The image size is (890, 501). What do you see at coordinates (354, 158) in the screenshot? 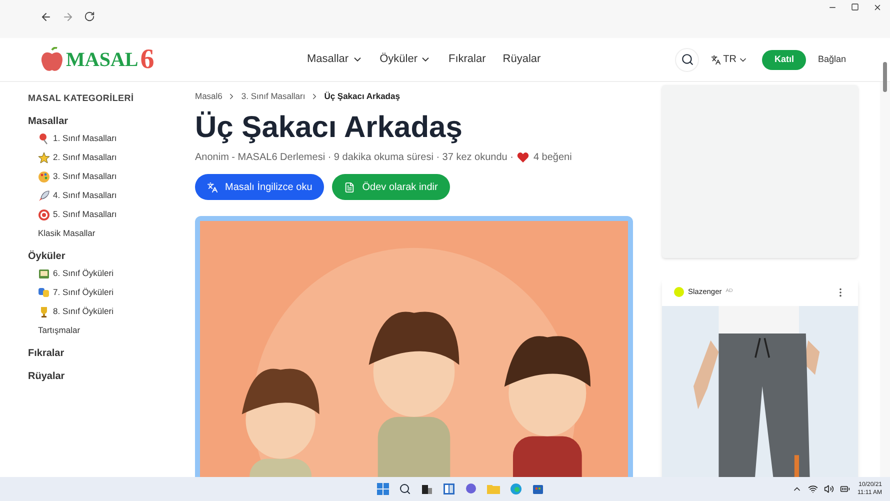
I see `article-meta: Anonim - MASAL6 Derlemesi · 9 dakika okuma süresi · 37 kez okundu ·` at bounding box center [354, 158].